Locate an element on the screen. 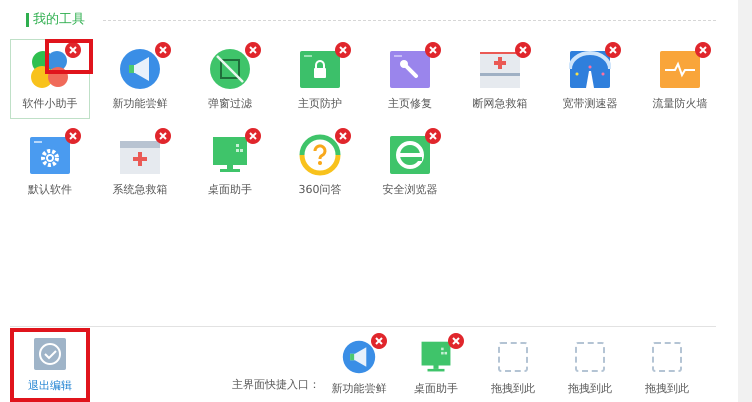 The width and height of the screenshot is (752, 402). tool-item: 宽带测速器 is located at coordinates (590, 79).